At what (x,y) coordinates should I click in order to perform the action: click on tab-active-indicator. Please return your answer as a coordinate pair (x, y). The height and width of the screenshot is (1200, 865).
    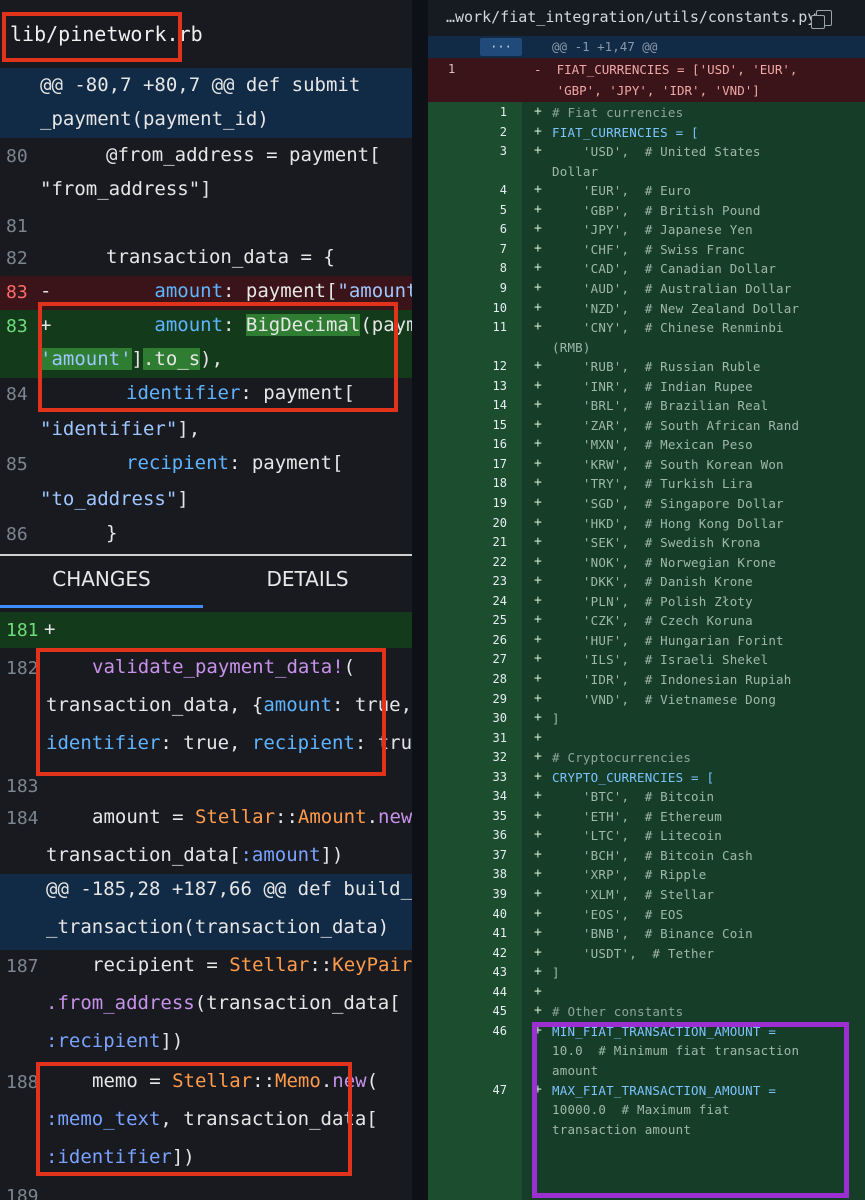
    Looking at the image, I should click on (101, 606).